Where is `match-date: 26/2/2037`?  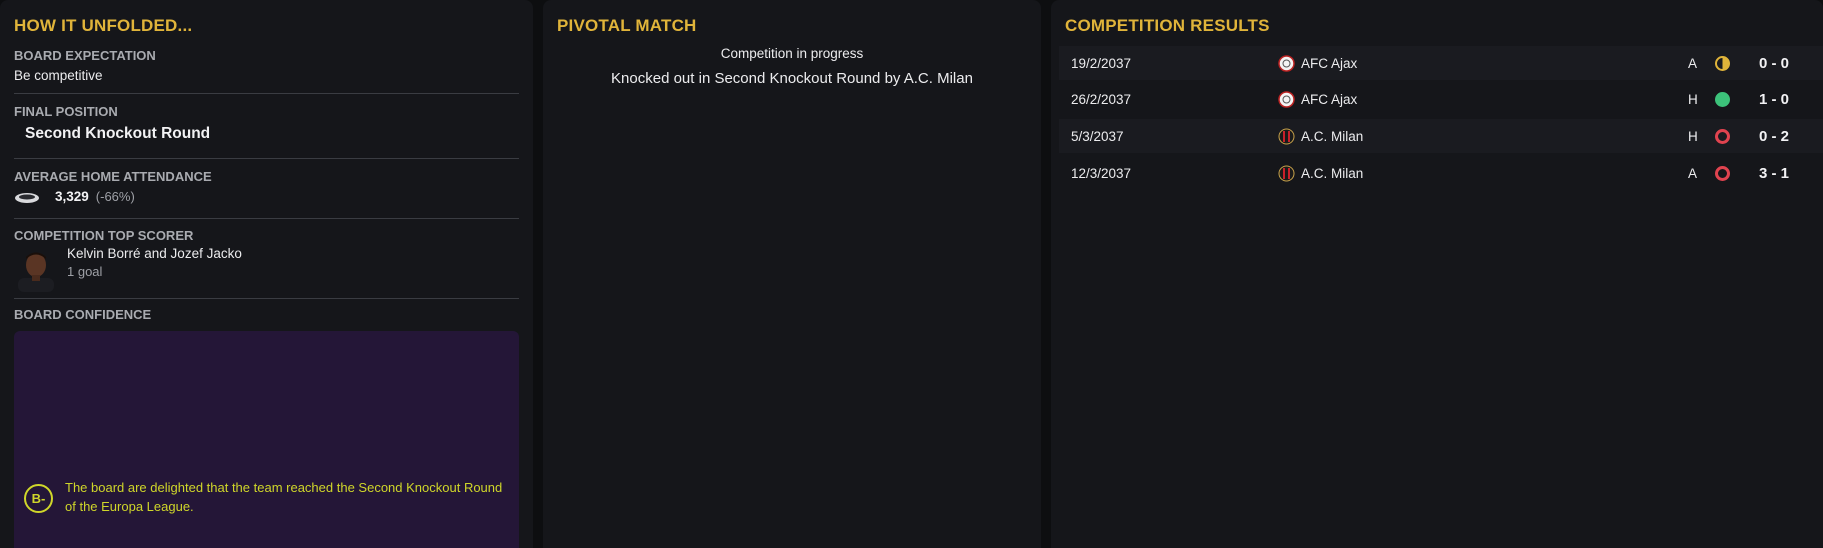 match-date: 26/2/2037 is located at coordinates (1101, 99).